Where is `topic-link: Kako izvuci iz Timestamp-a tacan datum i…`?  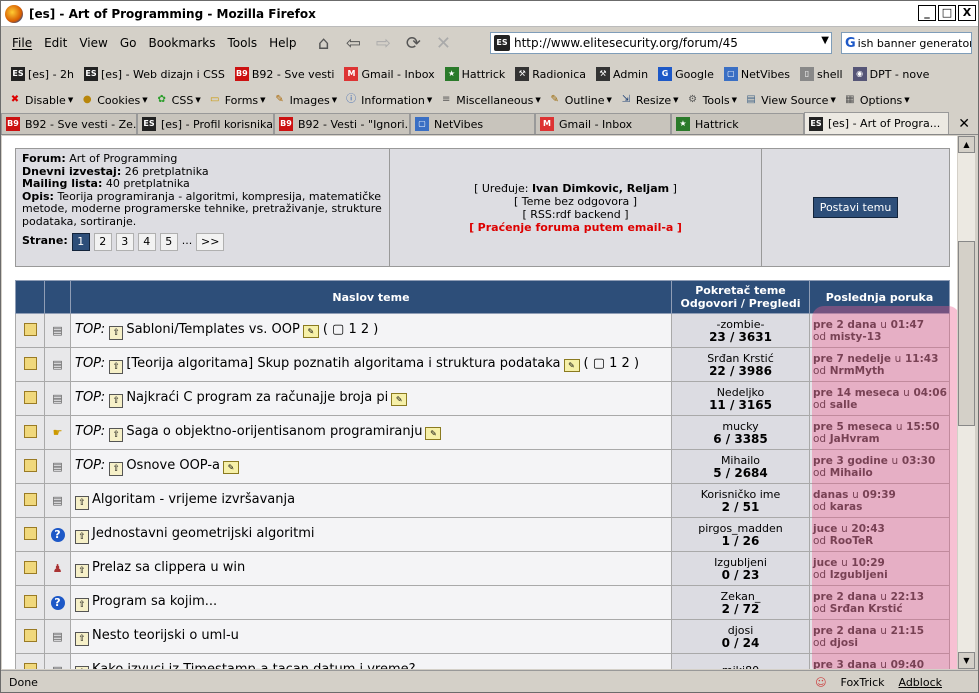 topic-link: Kako izvuci iz Timestamp-a tacan datum i… is located at coordinates (254, 666).